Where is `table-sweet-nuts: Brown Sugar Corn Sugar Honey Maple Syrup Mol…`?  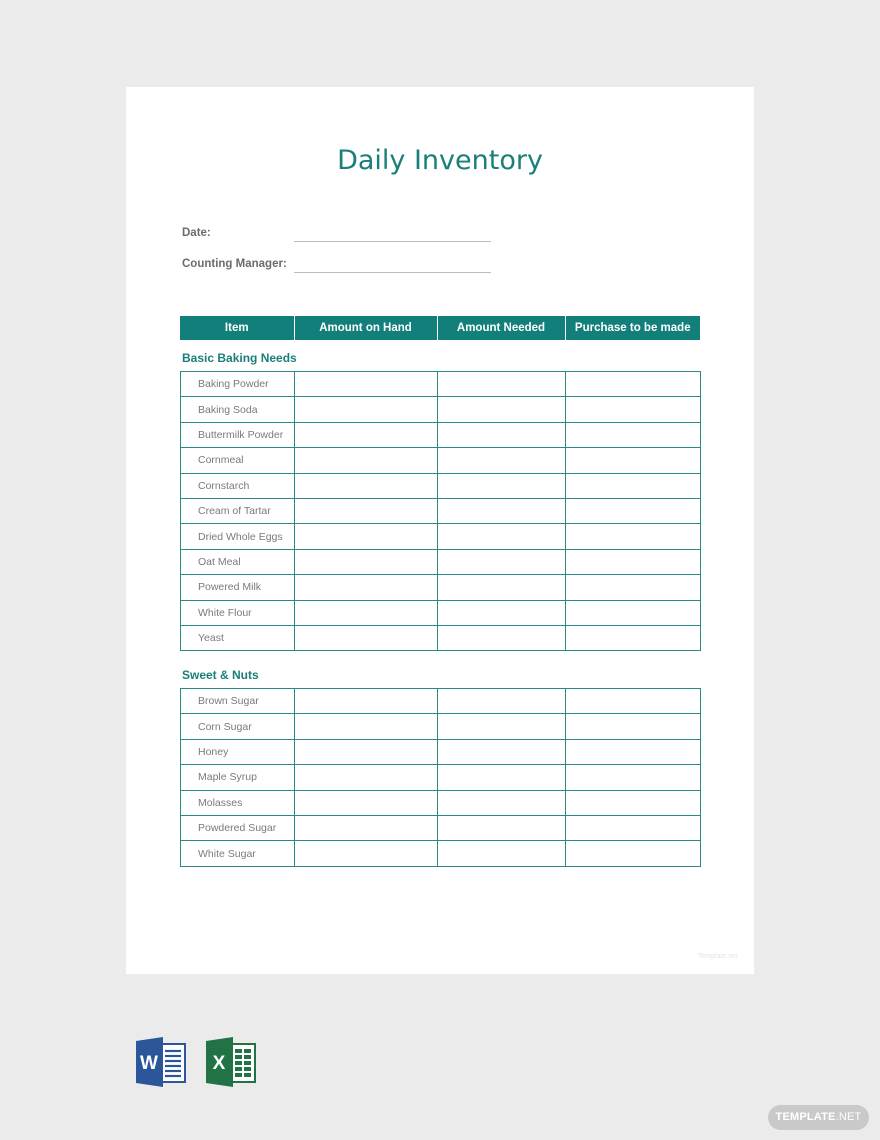
table-sweet-nuts: Brown Sugar Corn Sugar Honey Maple Syrup Mol… is located at coordinates (440, 777).